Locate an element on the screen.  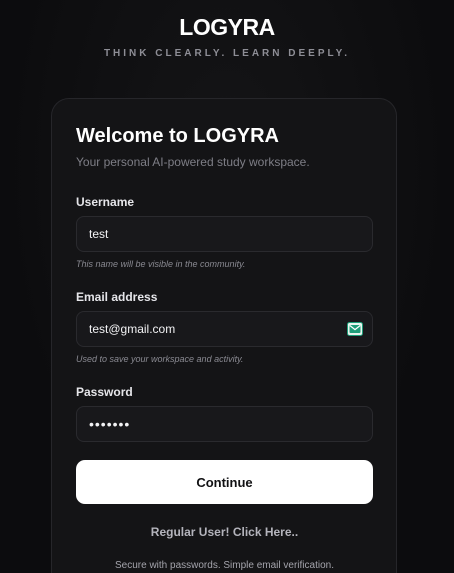
card-title: Welcome to LOGYRA is located at coordinates (177, 136).